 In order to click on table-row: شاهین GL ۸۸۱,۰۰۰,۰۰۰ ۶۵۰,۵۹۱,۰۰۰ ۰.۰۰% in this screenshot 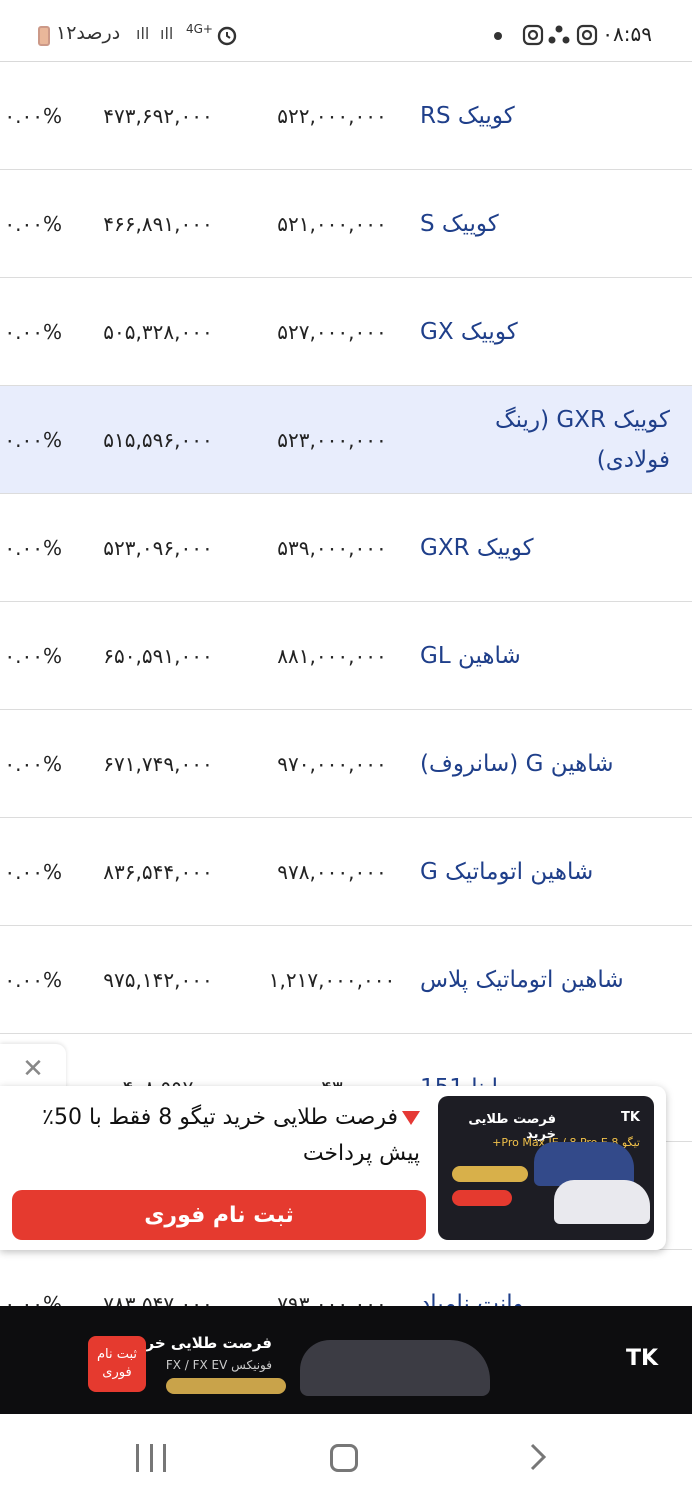, I will do `click(346, 656)`.